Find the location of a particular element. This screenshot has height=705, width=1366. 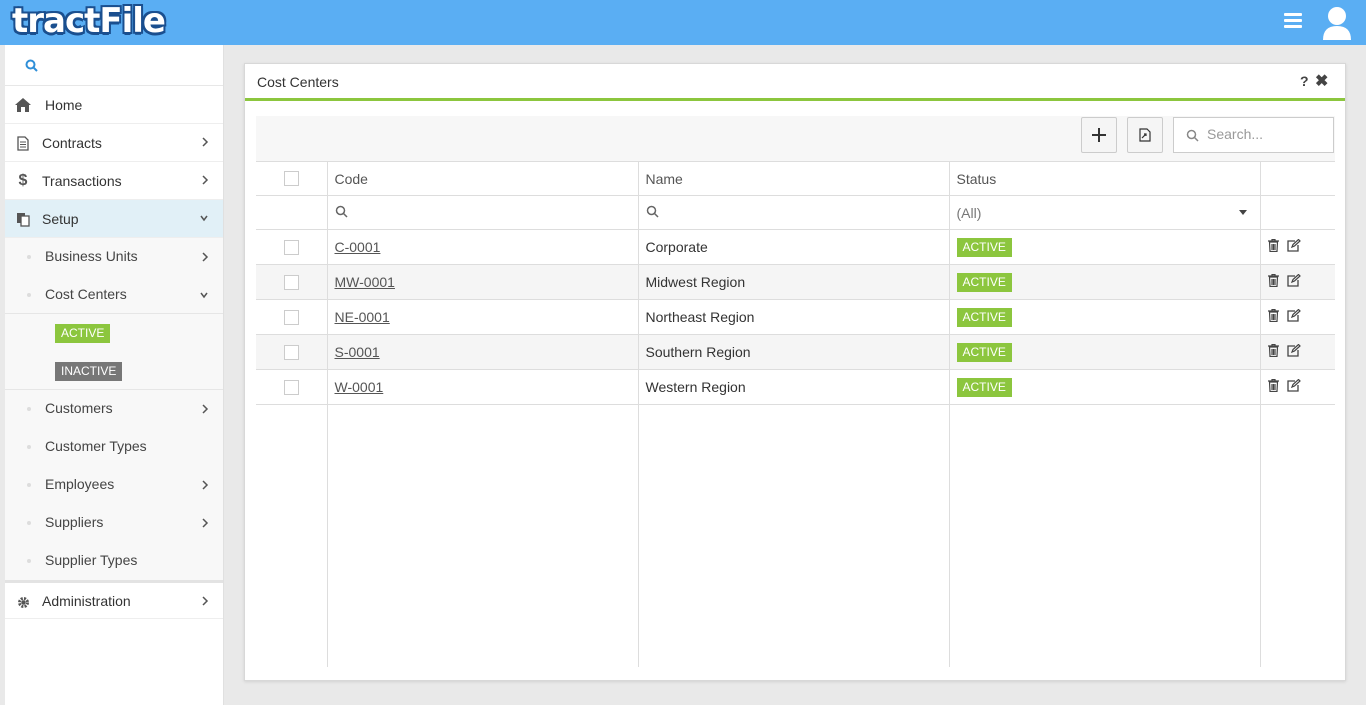

column-header-name: Name is located at coordinates (794, 178).